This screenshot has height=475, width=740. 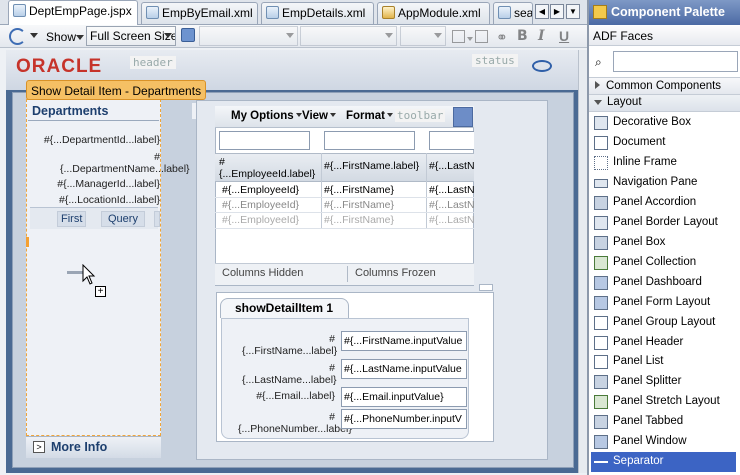 I want to click on palette-item-decorative-box: Decorative Box, so click(x=663, y=123).